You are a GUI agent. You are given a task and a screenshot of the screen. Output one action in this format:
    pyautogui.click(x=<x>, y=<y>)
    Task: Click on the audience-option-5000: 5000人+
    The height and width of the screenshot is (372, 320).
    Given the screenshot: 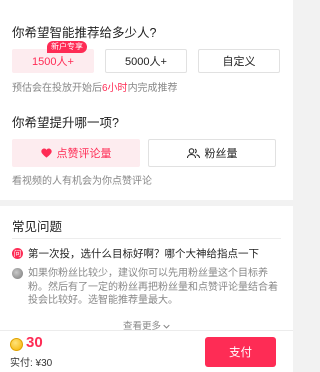 What is the action you would take?
    pyautogui.click(x=146, y=61)
    